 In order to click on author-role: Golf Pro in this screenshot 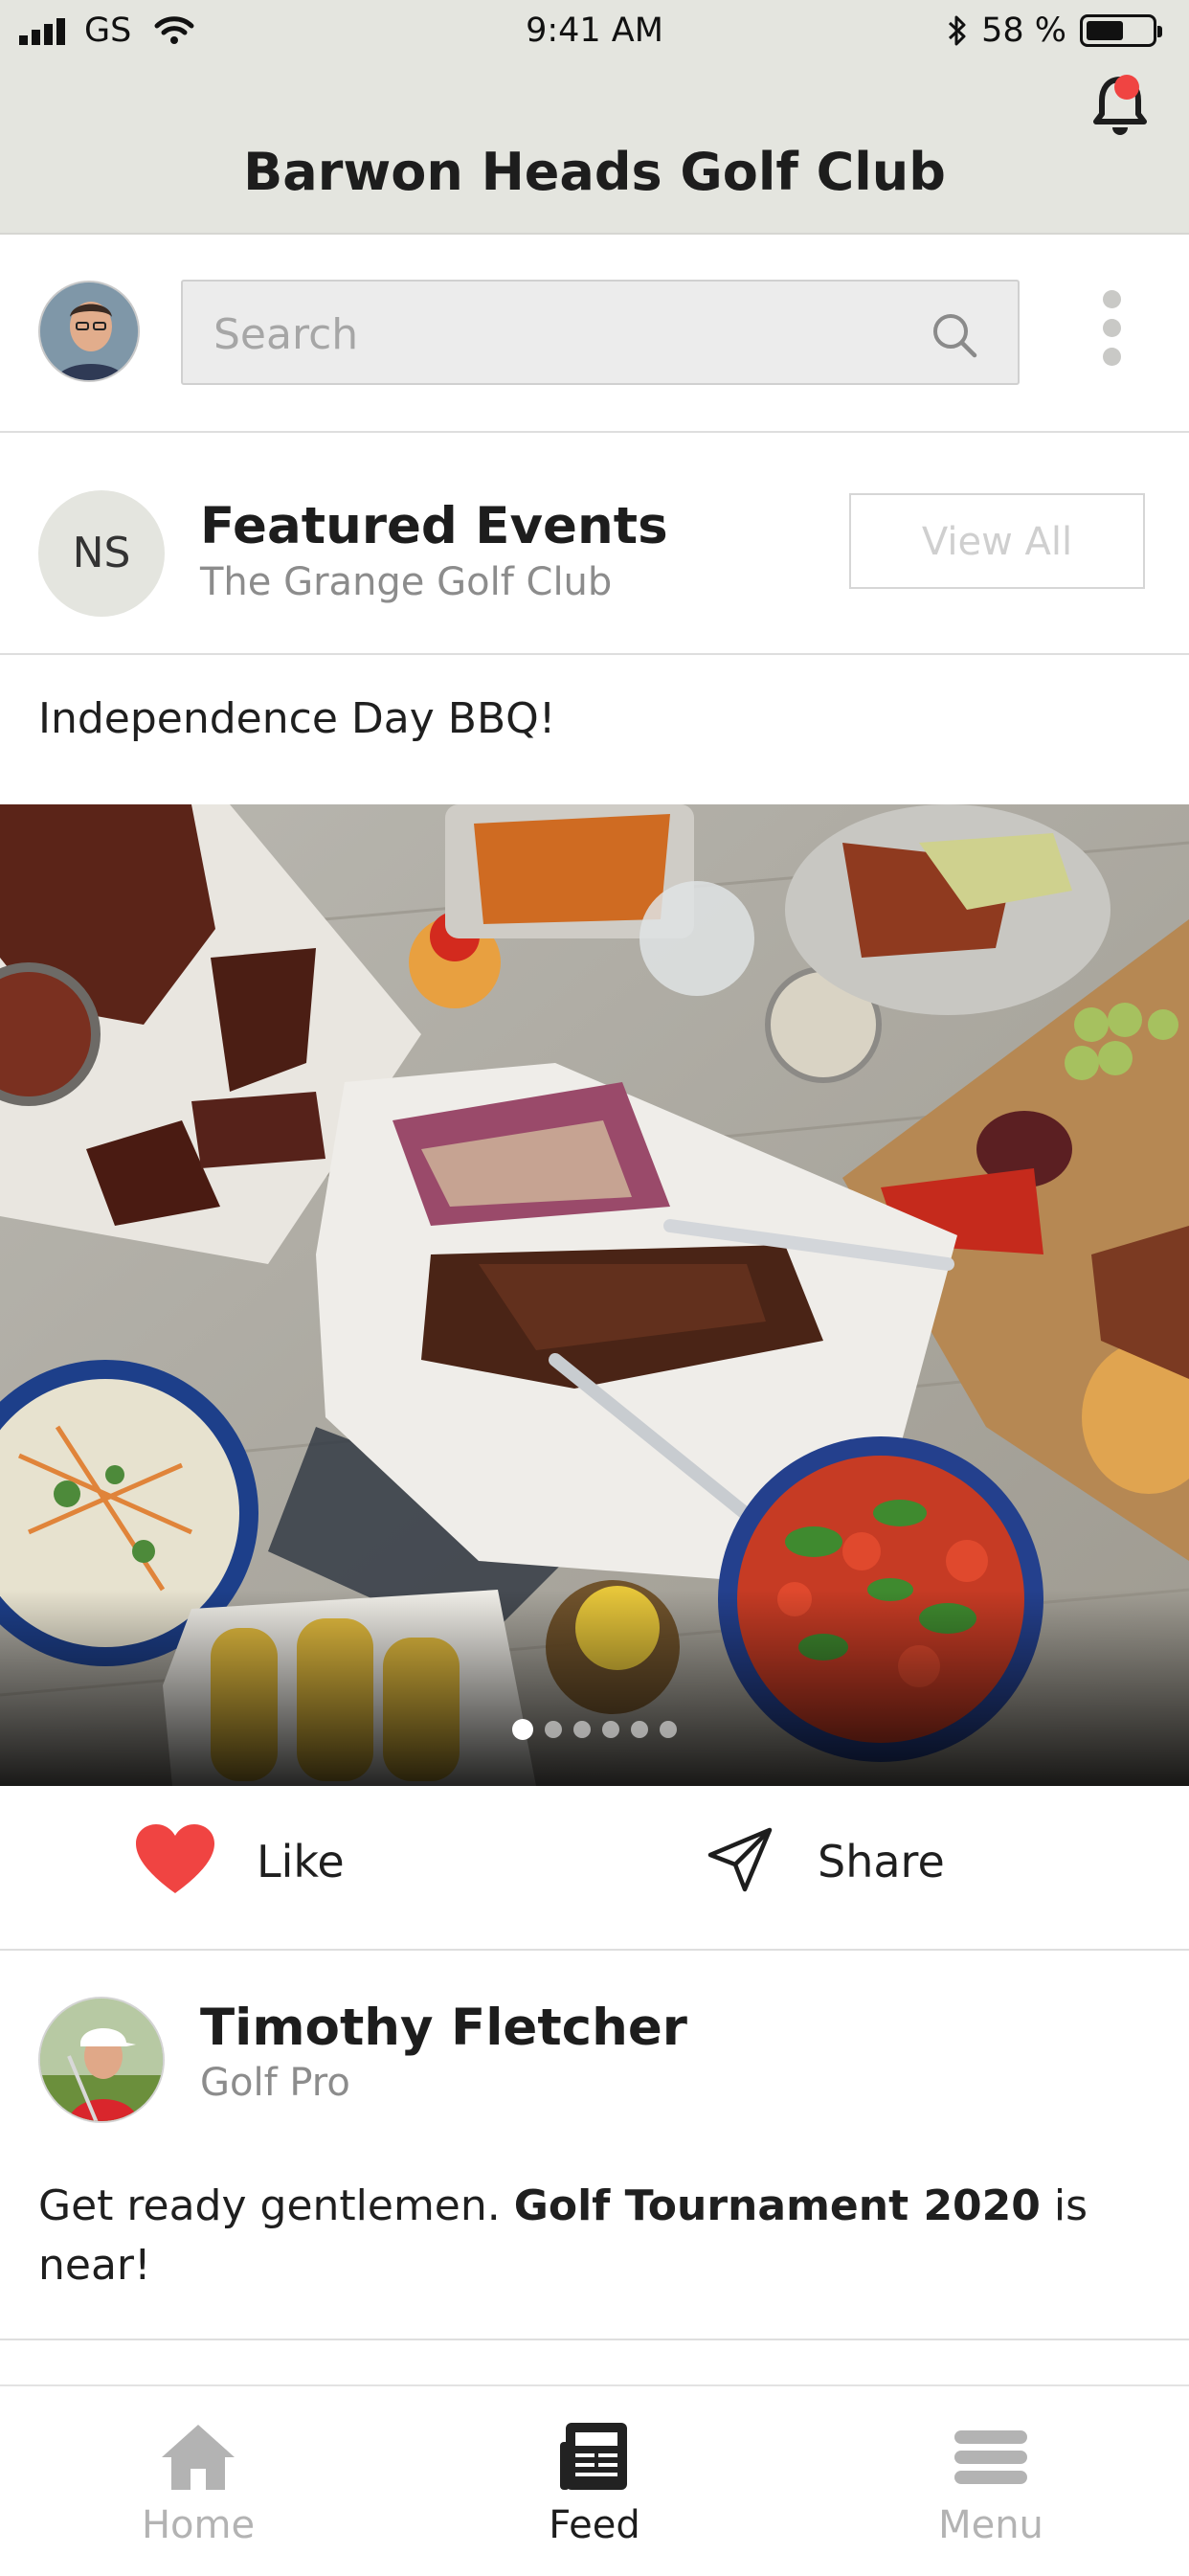, I will do `click(275, 2083)`.